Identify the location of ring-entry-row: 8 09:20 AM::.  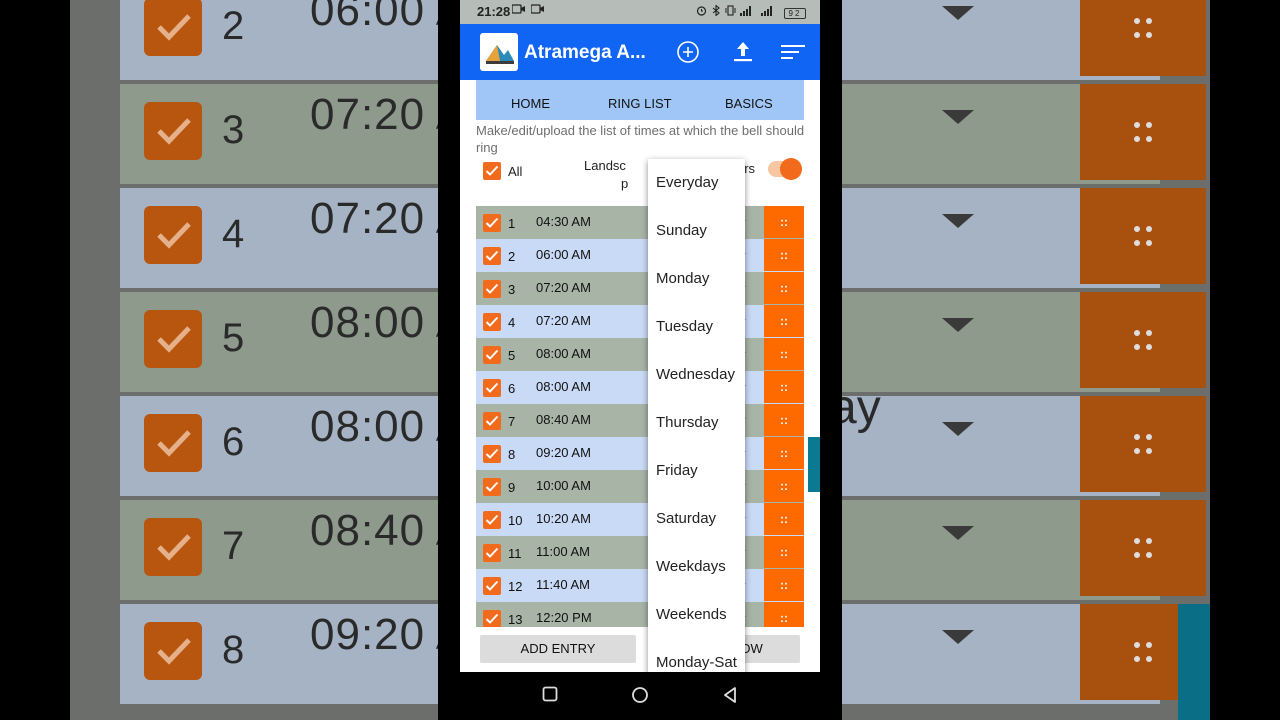
(640, 453).